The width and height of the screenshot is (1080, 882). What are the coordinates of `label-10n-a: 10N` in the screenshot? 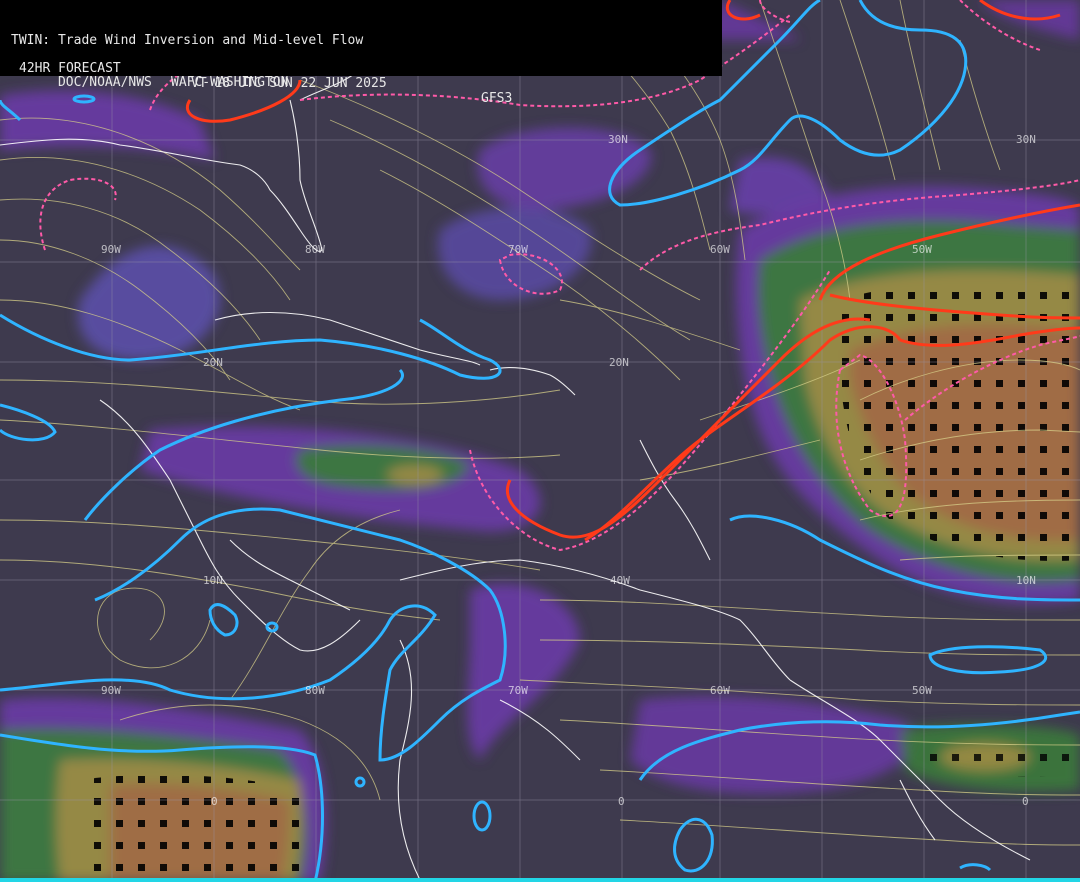 It's located at (213, 580).